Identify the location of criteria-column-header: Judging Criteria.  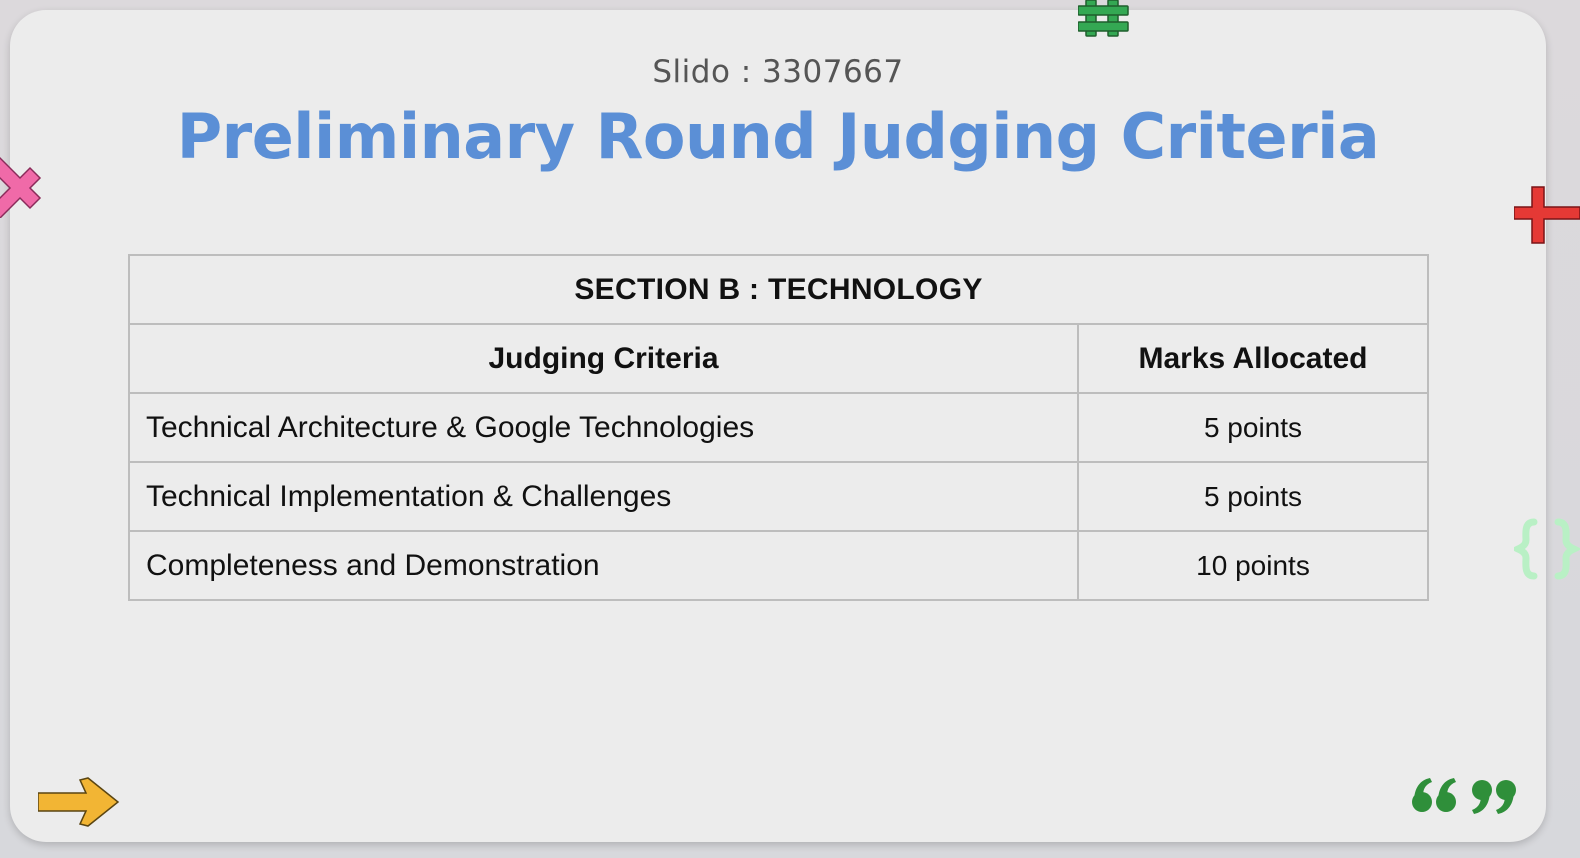
(603, 358).